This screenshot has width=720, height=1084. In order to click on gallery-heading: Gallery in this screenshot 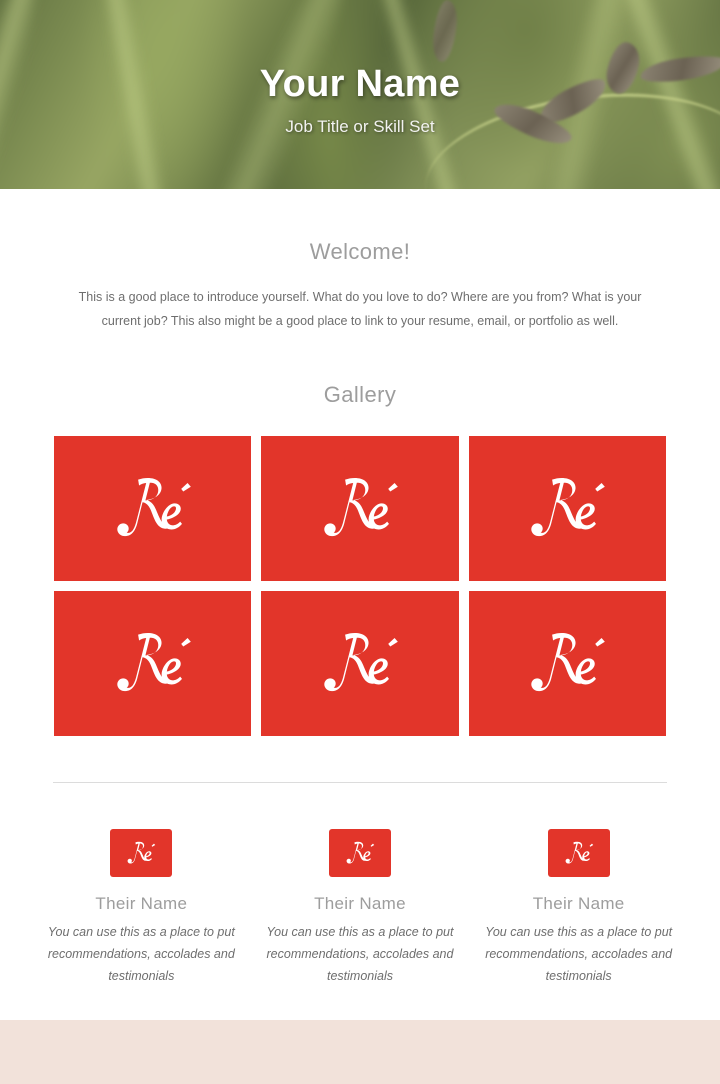, I will do `click(360, 394)`.